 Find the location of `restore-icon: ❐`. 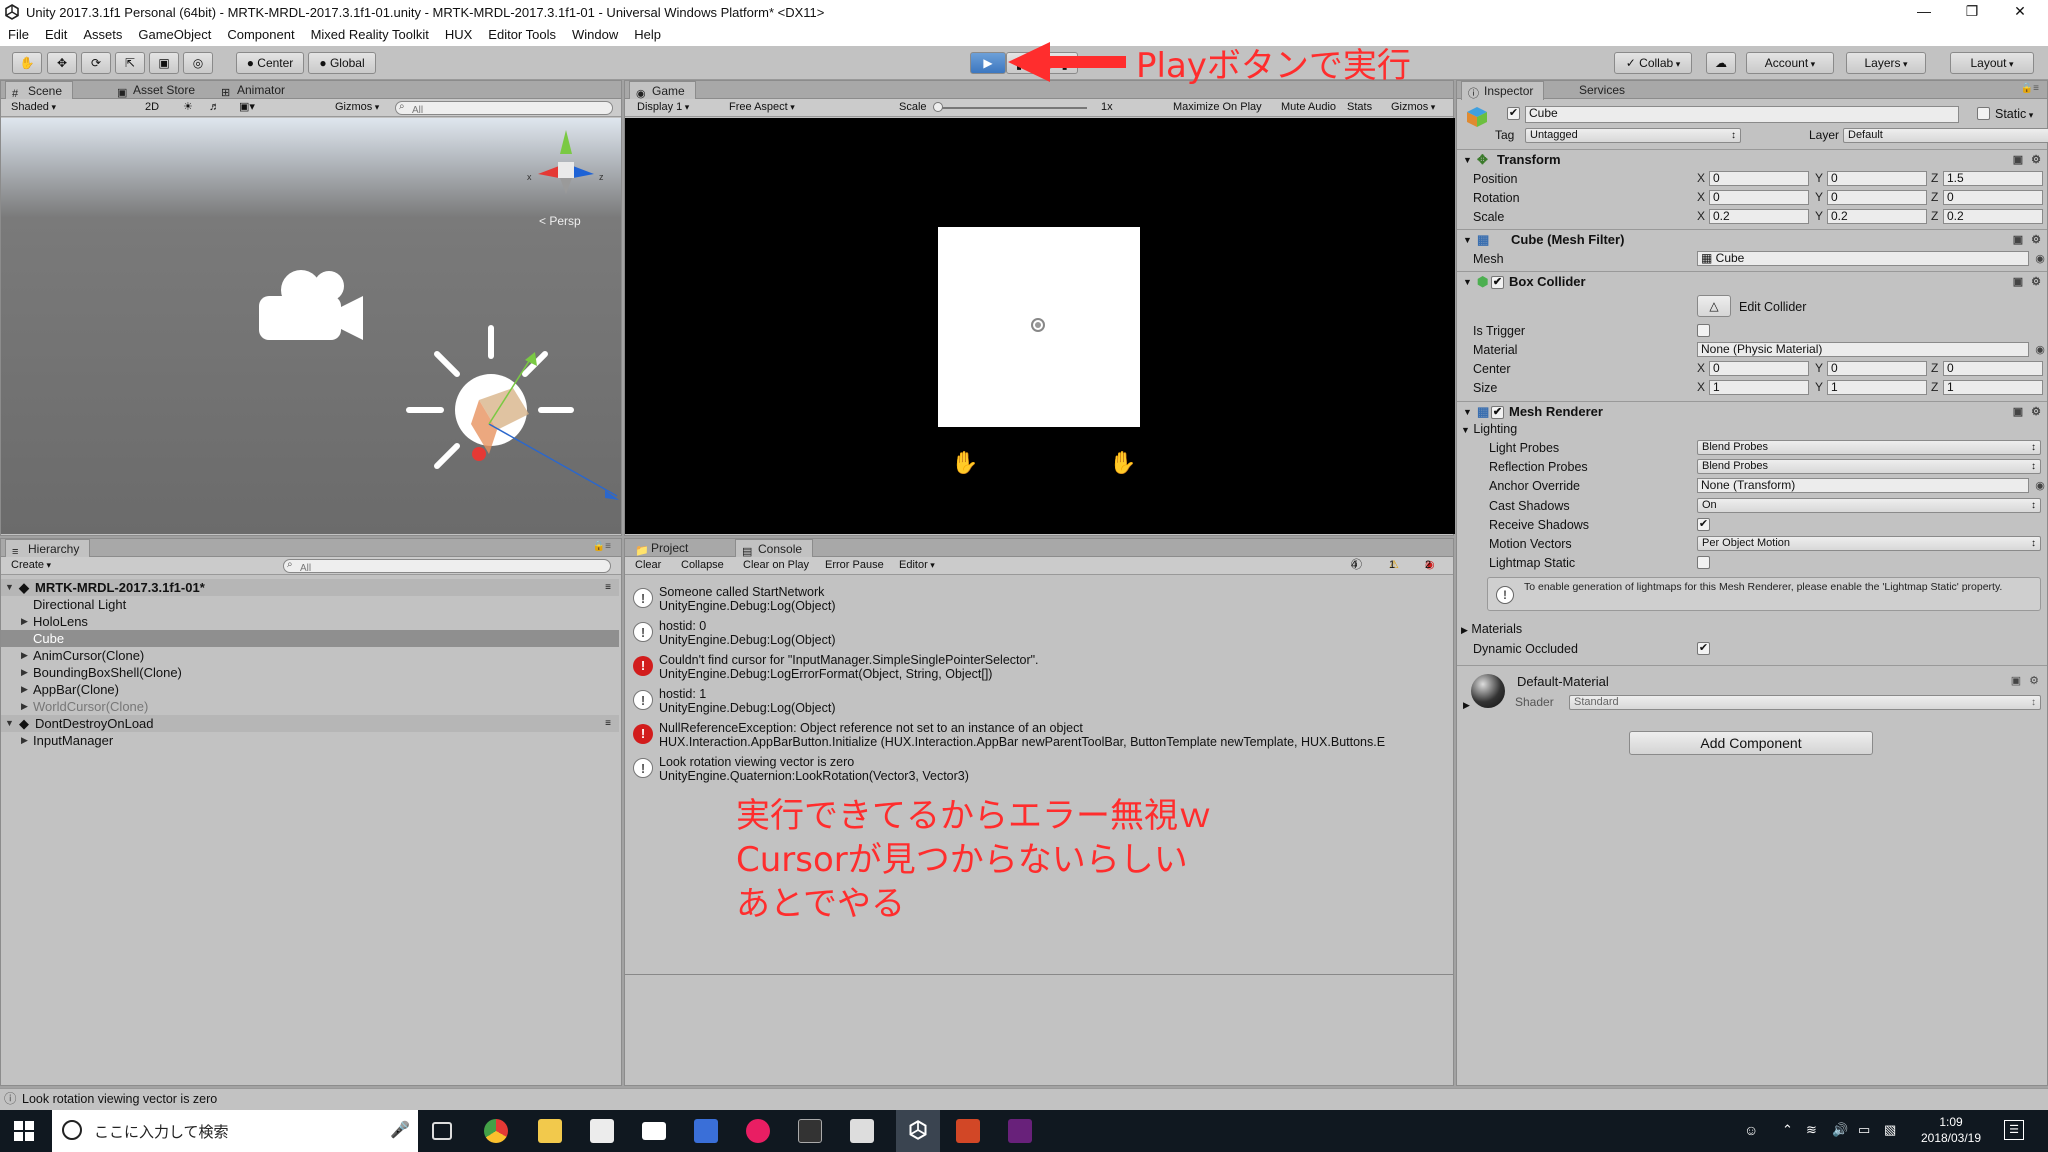

restore-icon: ❐ is located at coordinates (1972, 12).